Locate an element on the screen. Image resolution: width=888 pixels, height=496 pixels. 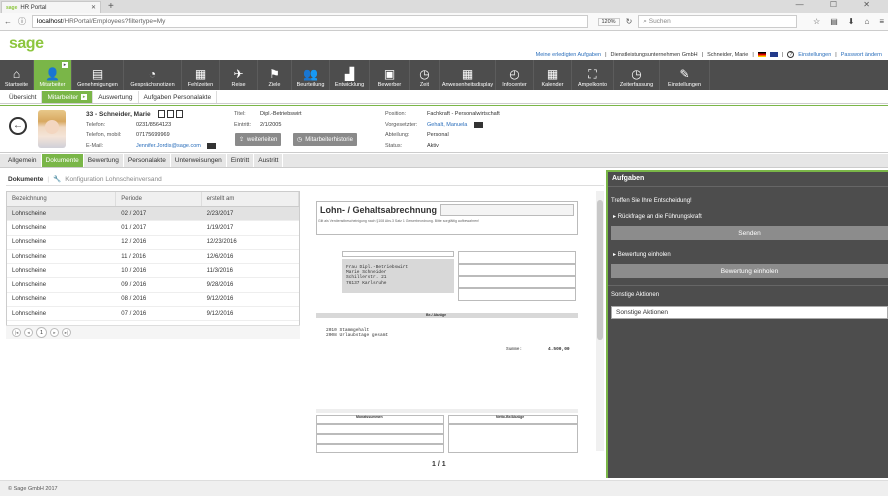
column-header-period: Periode is located at coordinates (159, 199).